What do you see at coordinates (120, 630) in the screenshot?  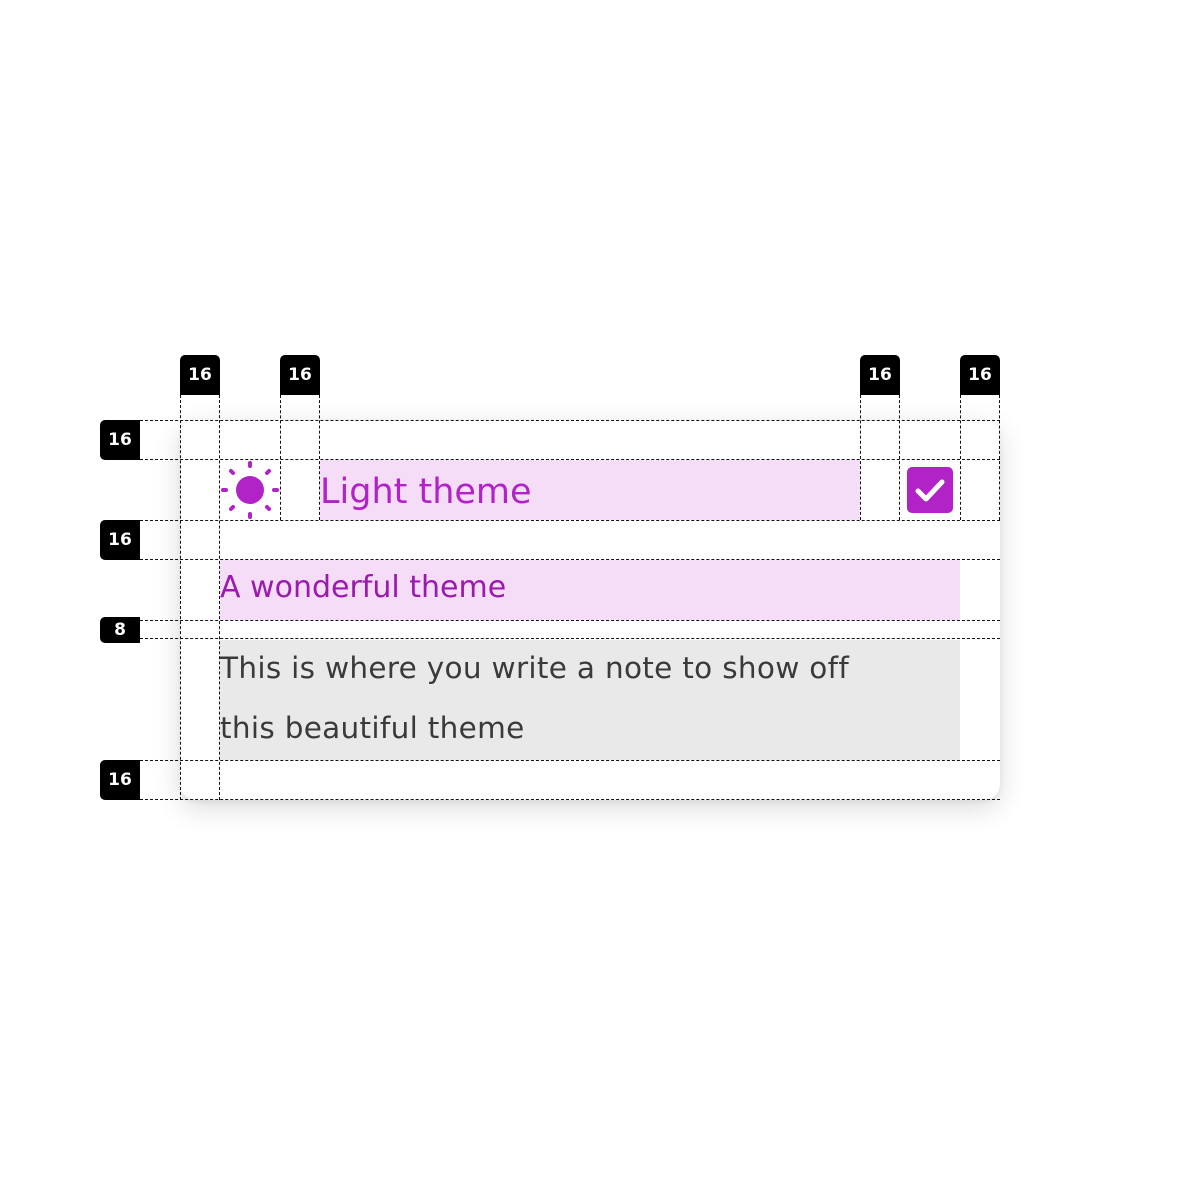 I see `spacing-badge: 8` at bounding box center [120, 630].